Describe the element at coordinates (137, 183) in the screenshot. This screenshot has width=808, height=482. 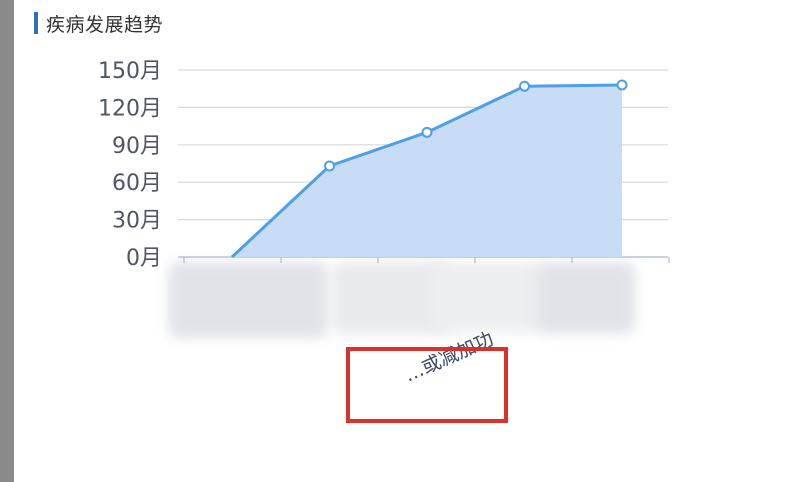
I see `y-tick-label: 60月` at that location.